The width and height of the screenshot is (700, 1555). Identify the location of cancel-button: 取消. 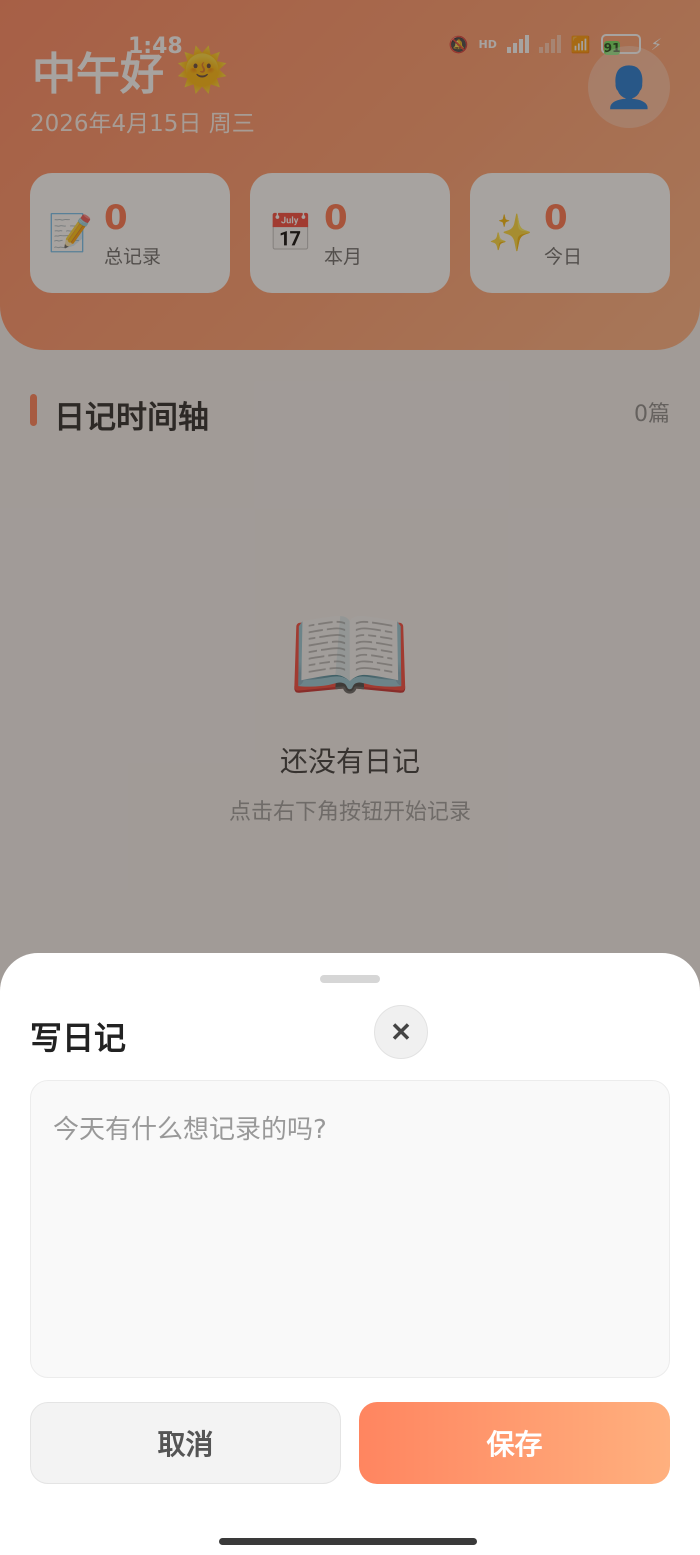
(185, 1443).